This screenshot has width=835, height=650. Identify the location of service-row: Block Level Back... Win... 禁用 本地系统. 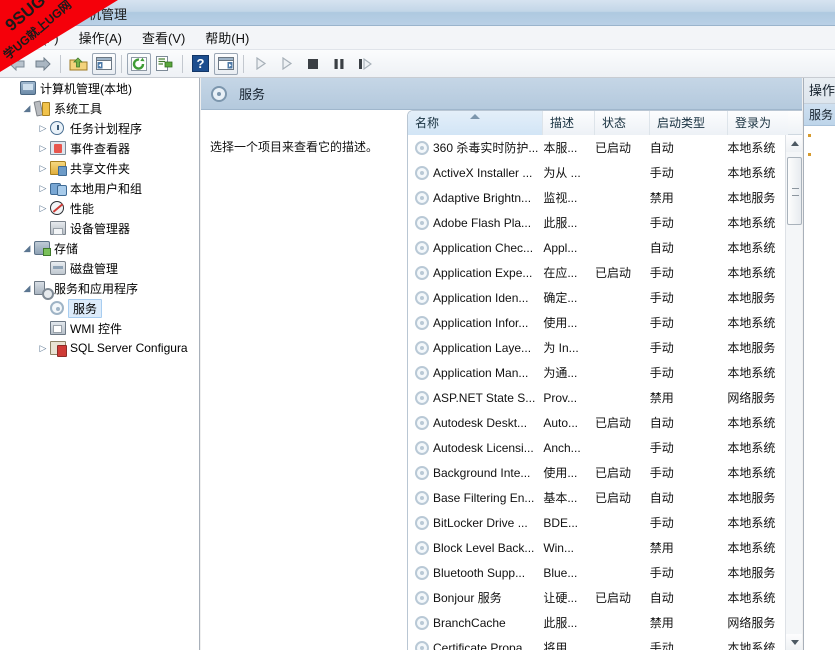
(597, 547).